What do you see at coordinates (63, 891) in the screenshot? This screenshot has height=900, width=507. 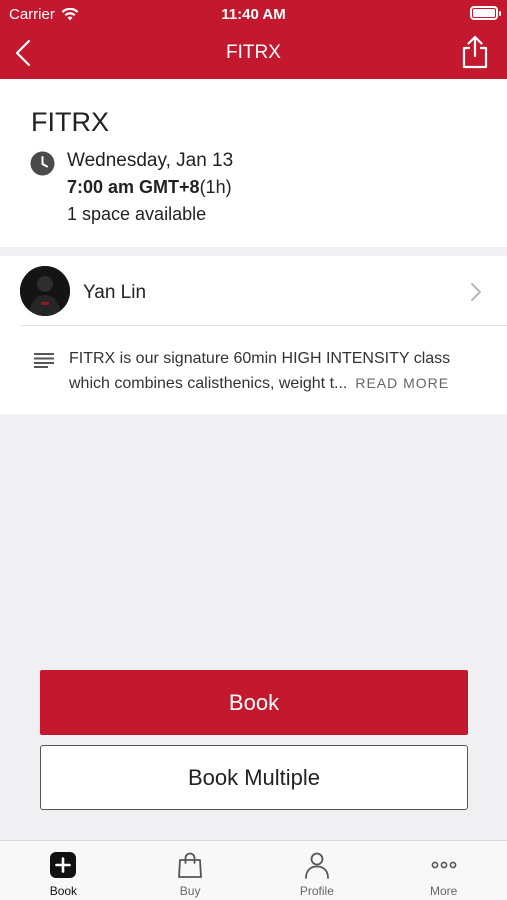 I see `tab-book-label: Book` at bounding box center [63, 891].